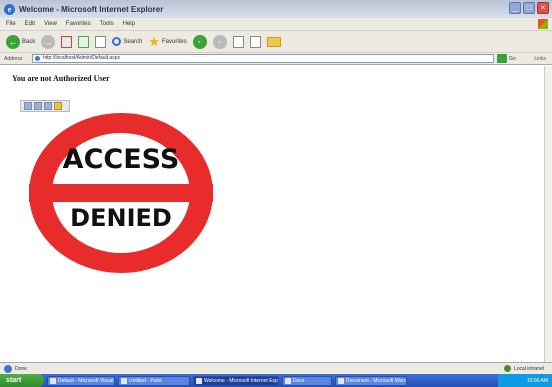  What do you see at coordinates (129, 24) in the screenshot?
I see `menu-help: Help` at bounding box center [129, 24].